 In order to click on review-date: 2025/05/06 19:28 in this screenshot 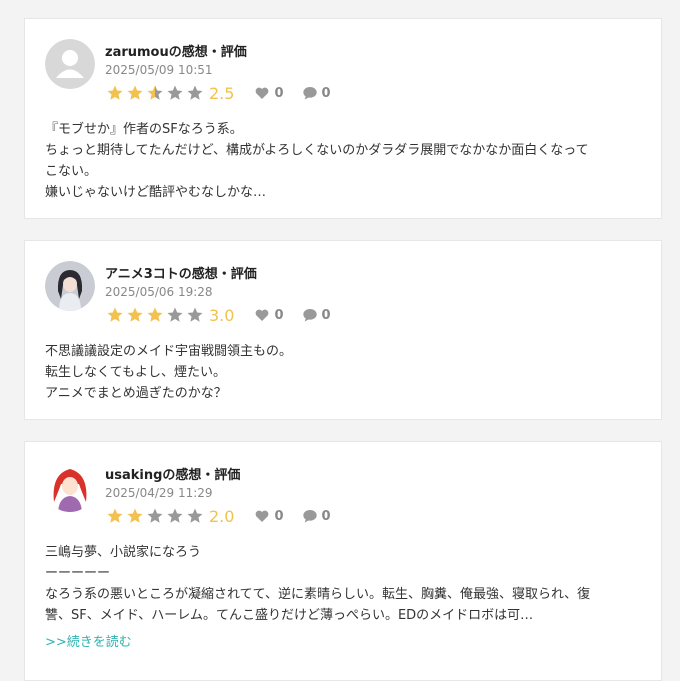, I will do `click(159, 292)`.